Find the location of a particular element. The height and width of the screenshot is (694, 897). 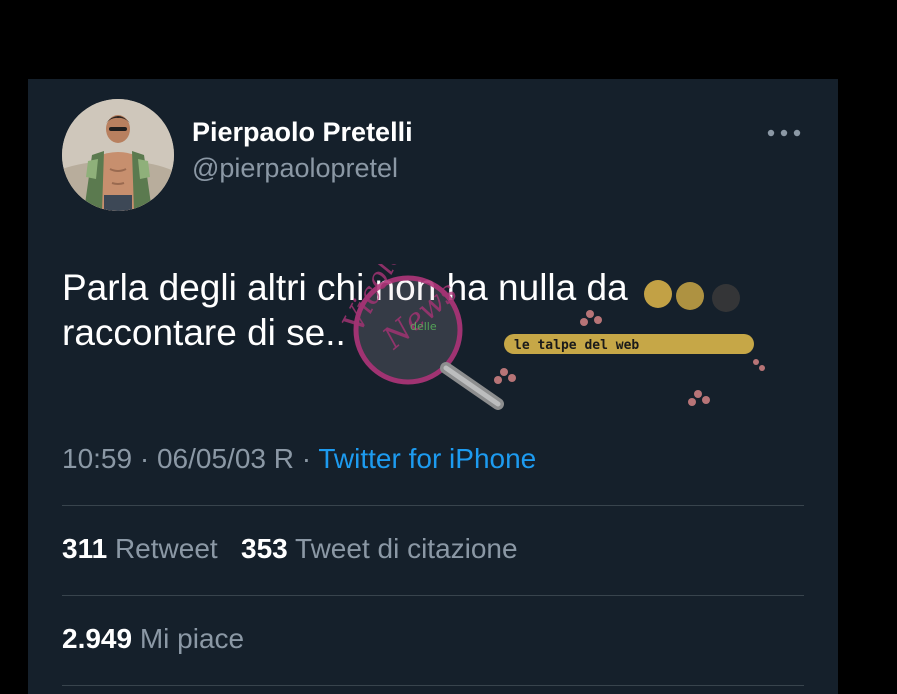

more-horizontal-icon is located at coordinates (784, 133).